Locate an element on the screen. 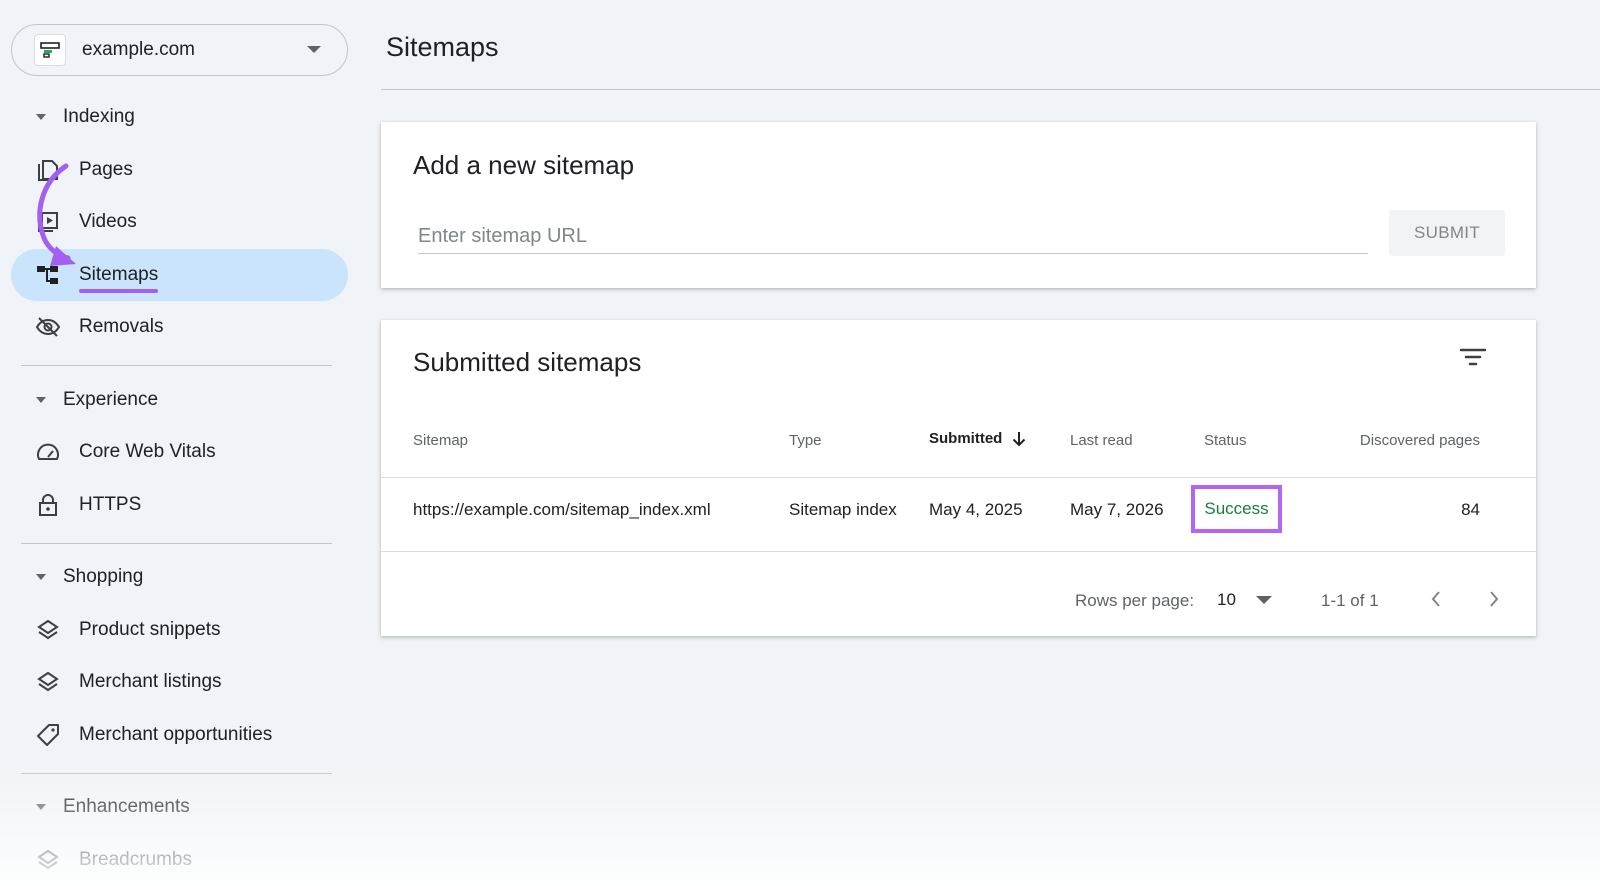  sidebar-item-label: Sitemaps is located at coordinates (119, 278).